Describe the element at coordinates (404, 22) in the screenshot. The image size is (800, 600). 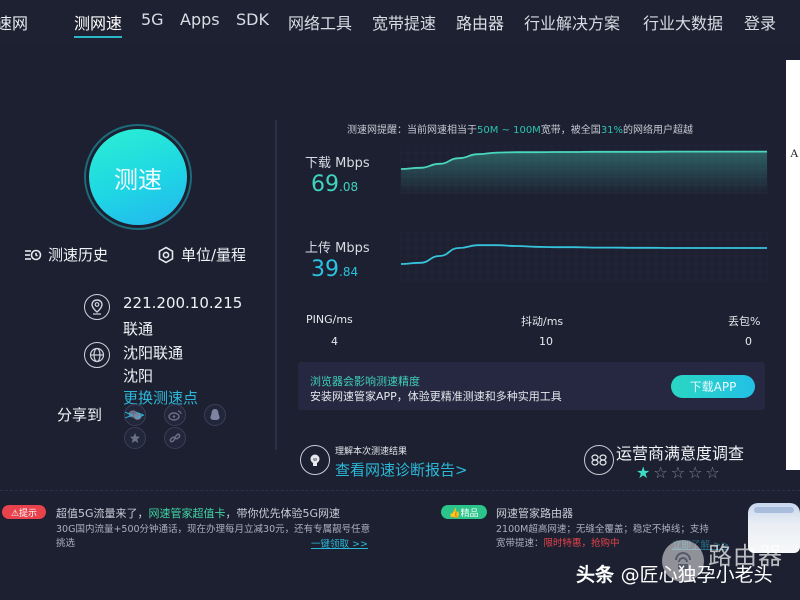
I see `nav-broadband-boost: 宽带提速` at that location.